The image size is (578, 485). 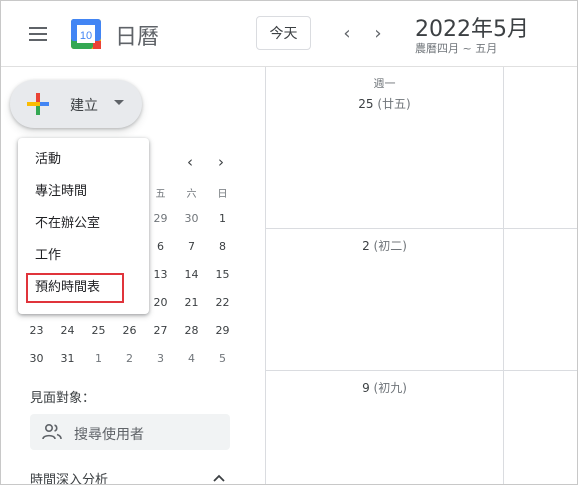 I want to click on column-divider, so click(x=503, y=275).